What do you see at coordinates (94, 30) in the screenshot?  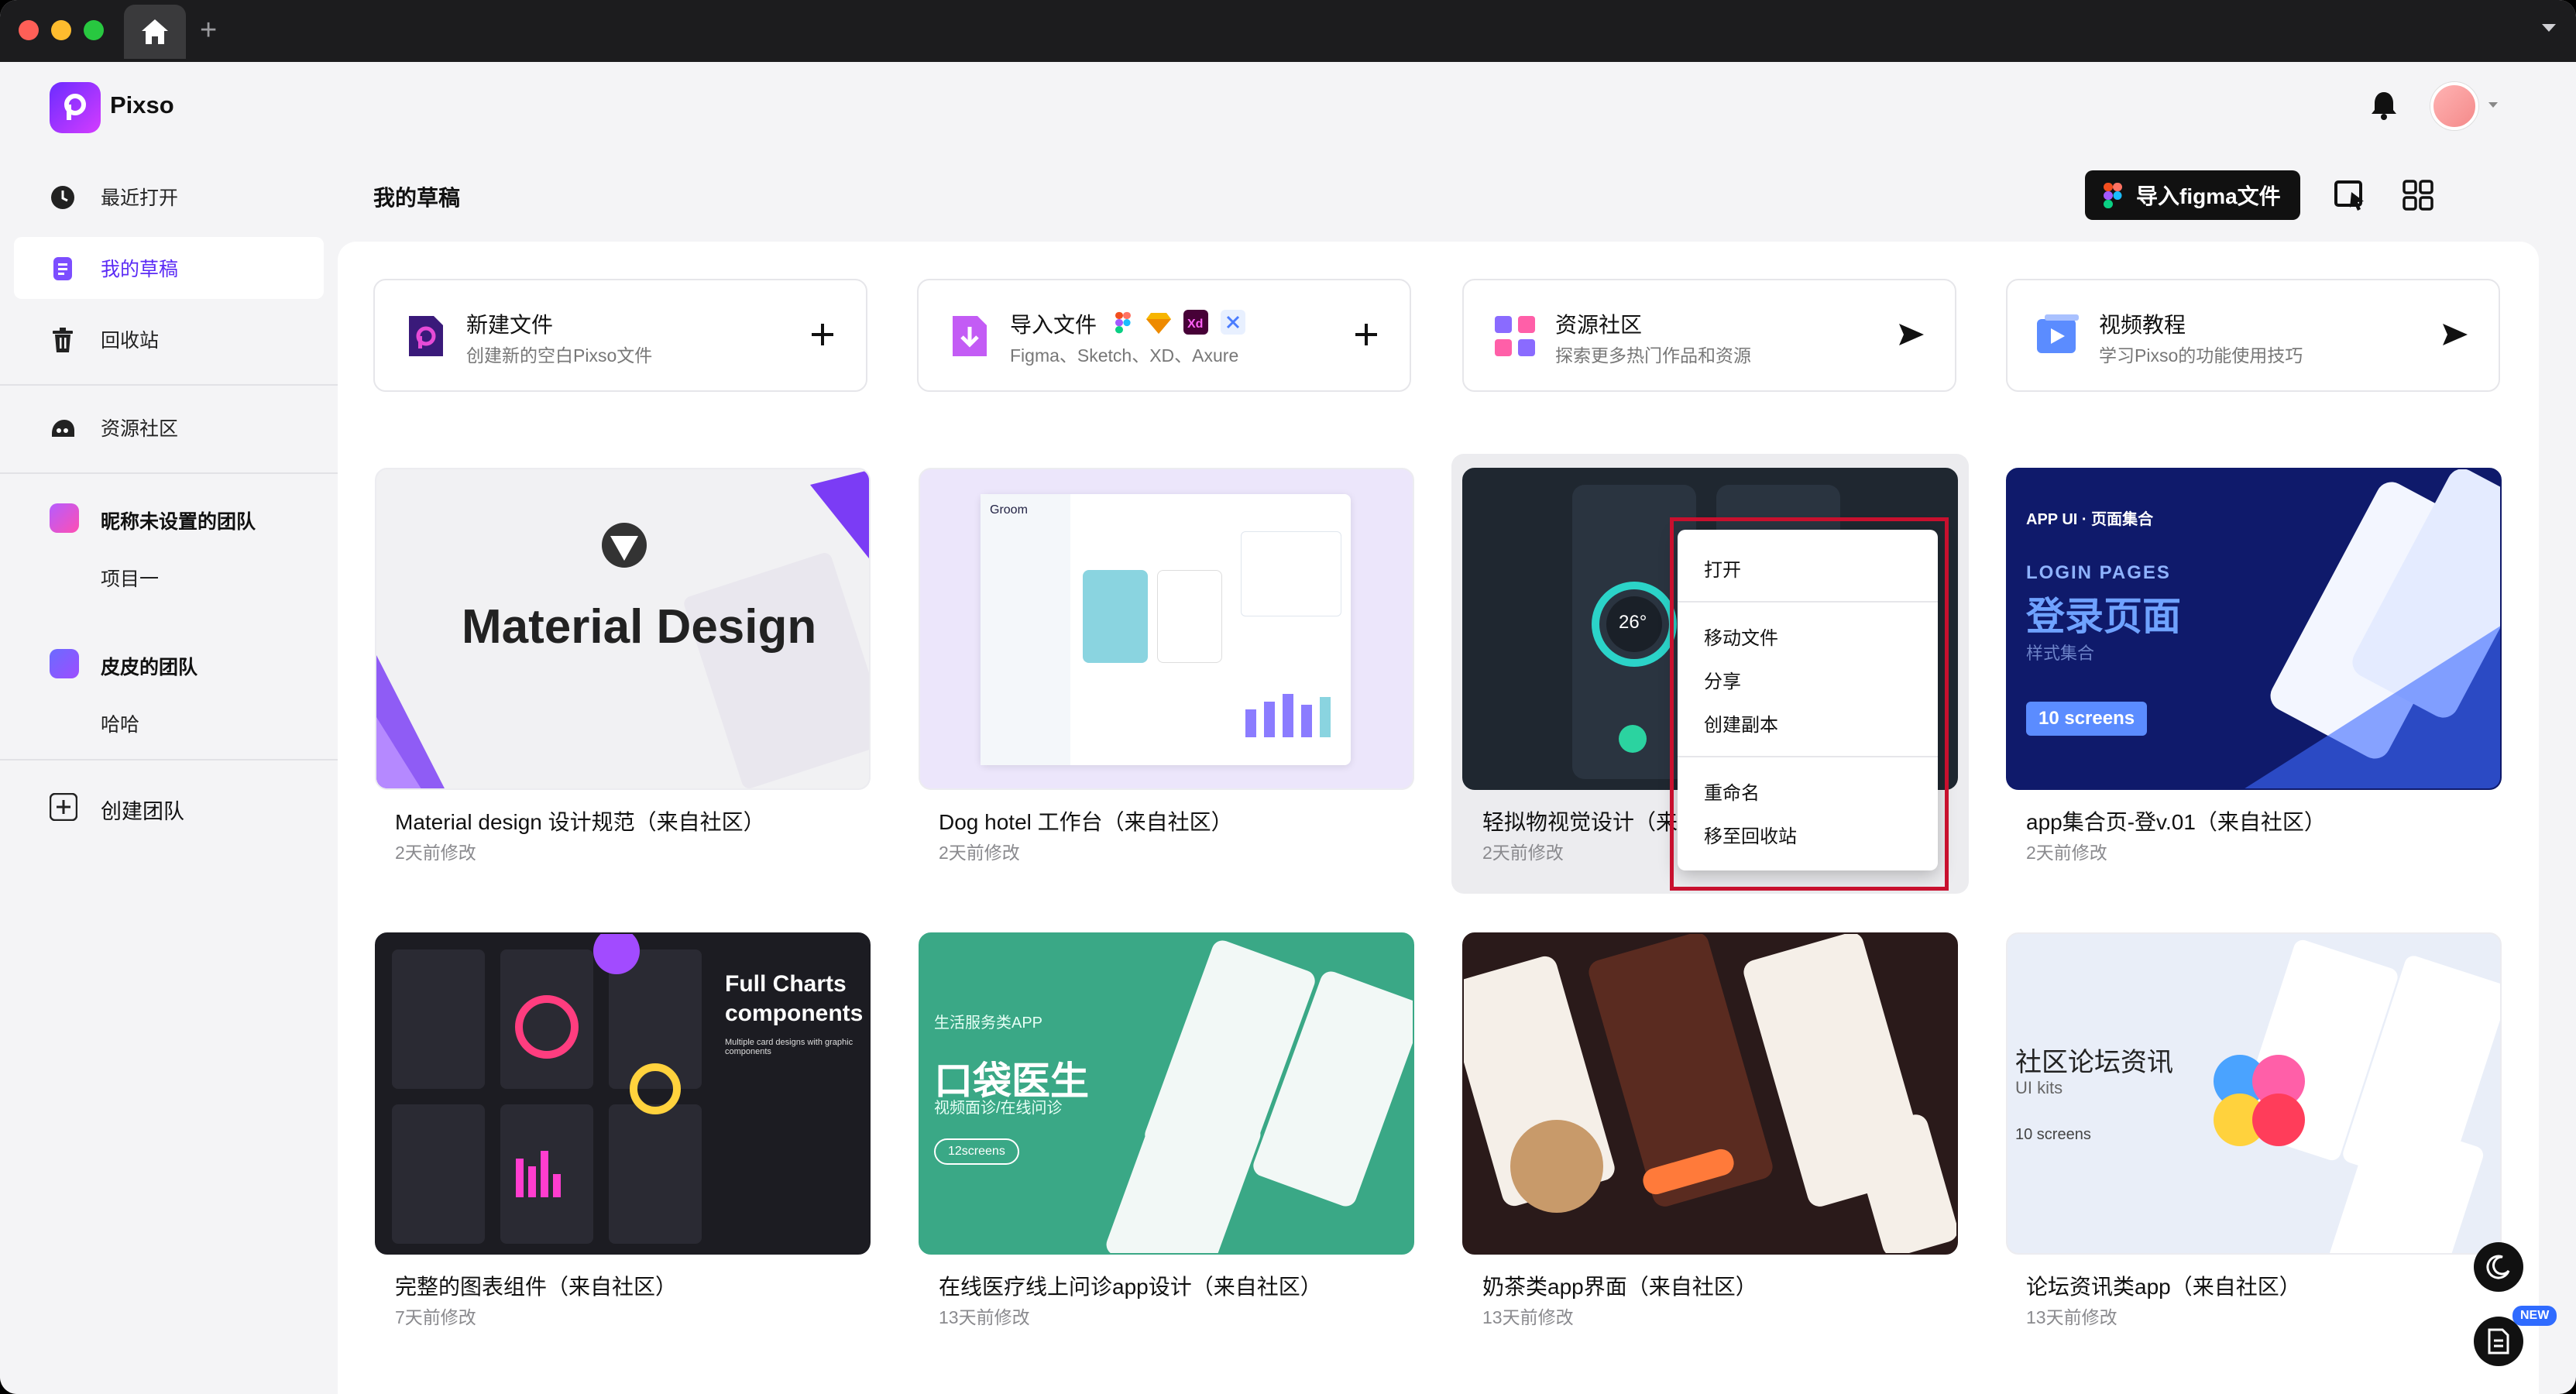 I see `maximize-window-button` at bounding box center [94, 30].